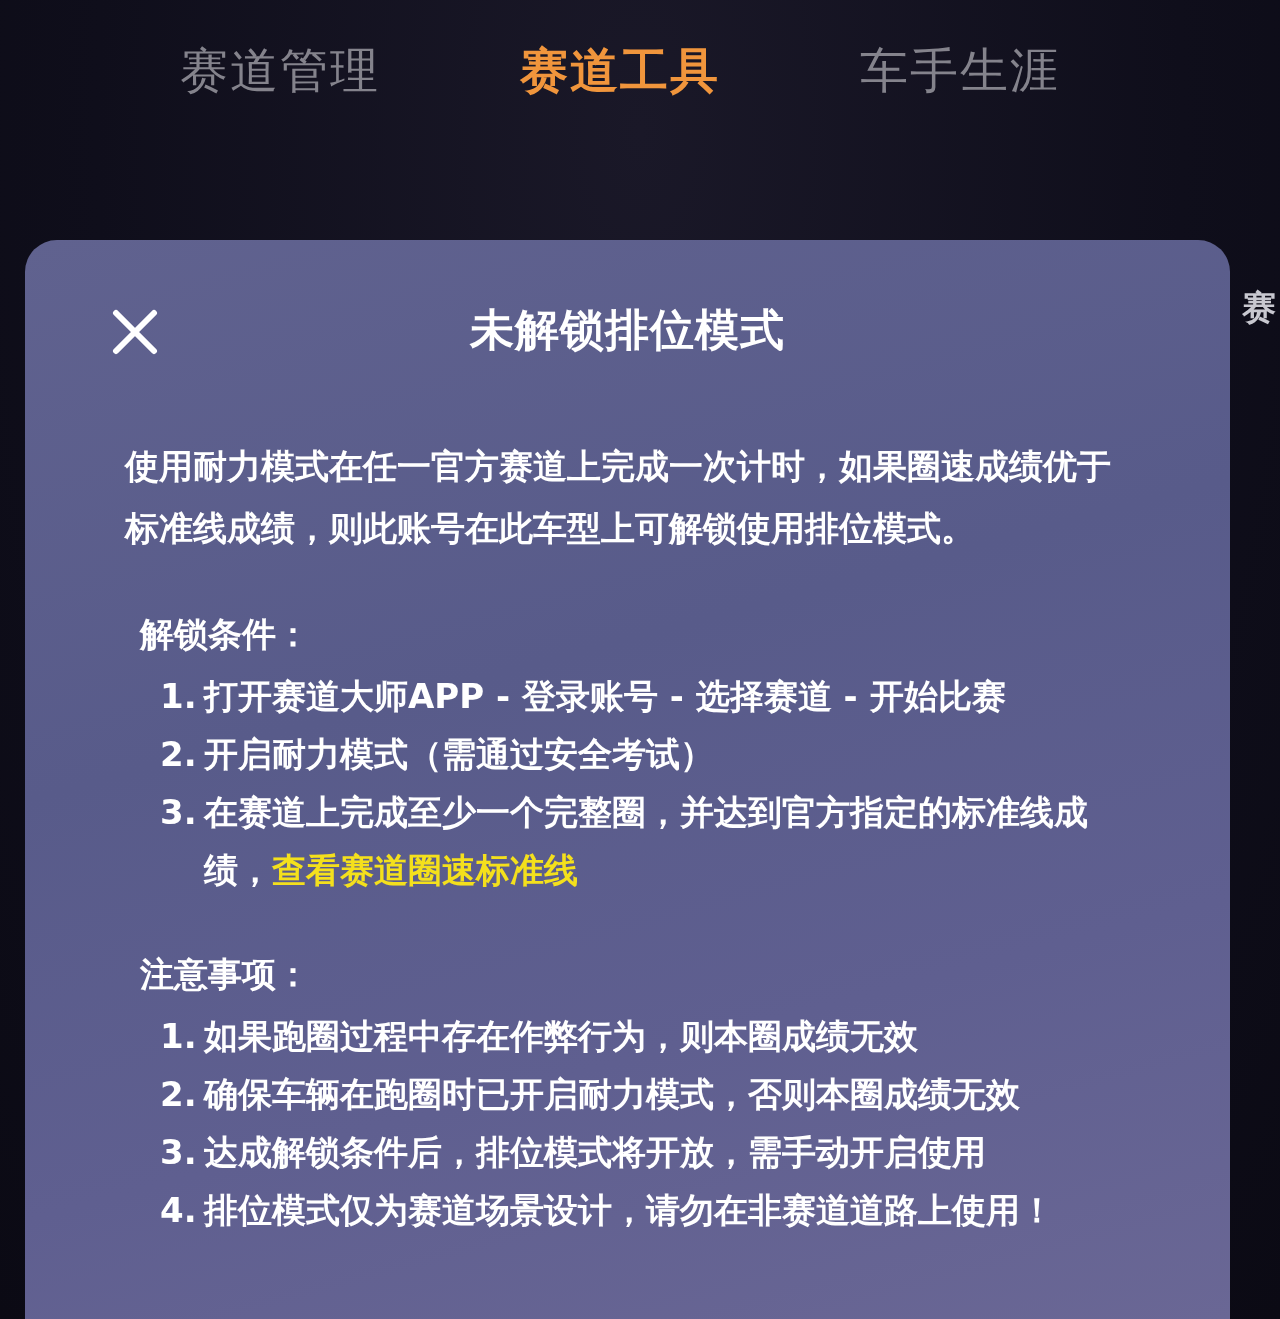 Image resolution: width=1280 pixels, height=1319 pixels. Describe the element at coordinates (612, 1094) in the screenshot. I see `item-text: 确保车辆在跑圈时已开启耐力模式，否则本圈成绩无效` at that location.